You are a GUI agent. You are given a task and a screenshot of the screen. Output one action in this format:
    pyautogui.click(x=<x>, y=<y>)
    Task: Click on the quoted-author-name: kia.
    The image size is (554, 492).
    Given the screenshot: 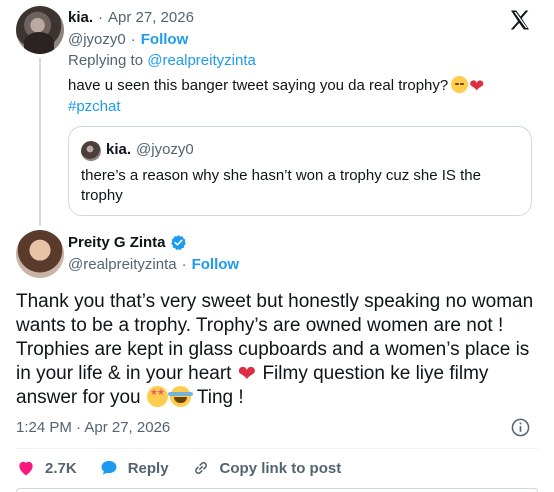 What is the action you would take?
    pyautogui.click(x=119, y=149)
    